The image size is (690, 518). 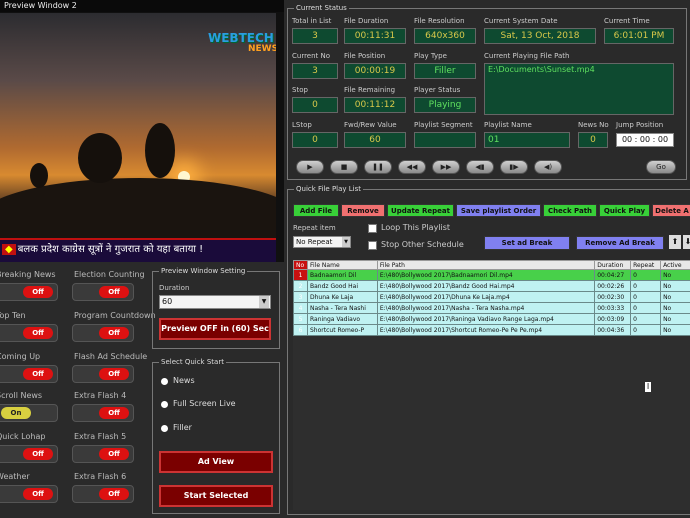 What do you see at coordinates (300, 275) in the screenshot?
I see `cell-no: 1` at bounding box center [300, 275].